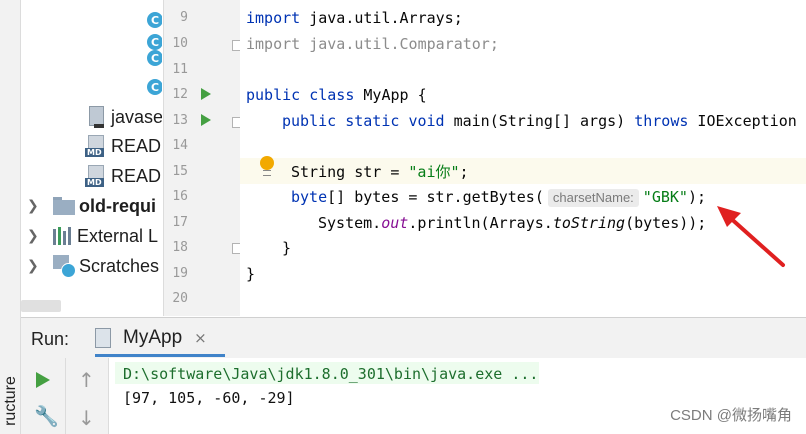 The image size is (806, 434). I want to click on line-number: 11, so click(180, 69).